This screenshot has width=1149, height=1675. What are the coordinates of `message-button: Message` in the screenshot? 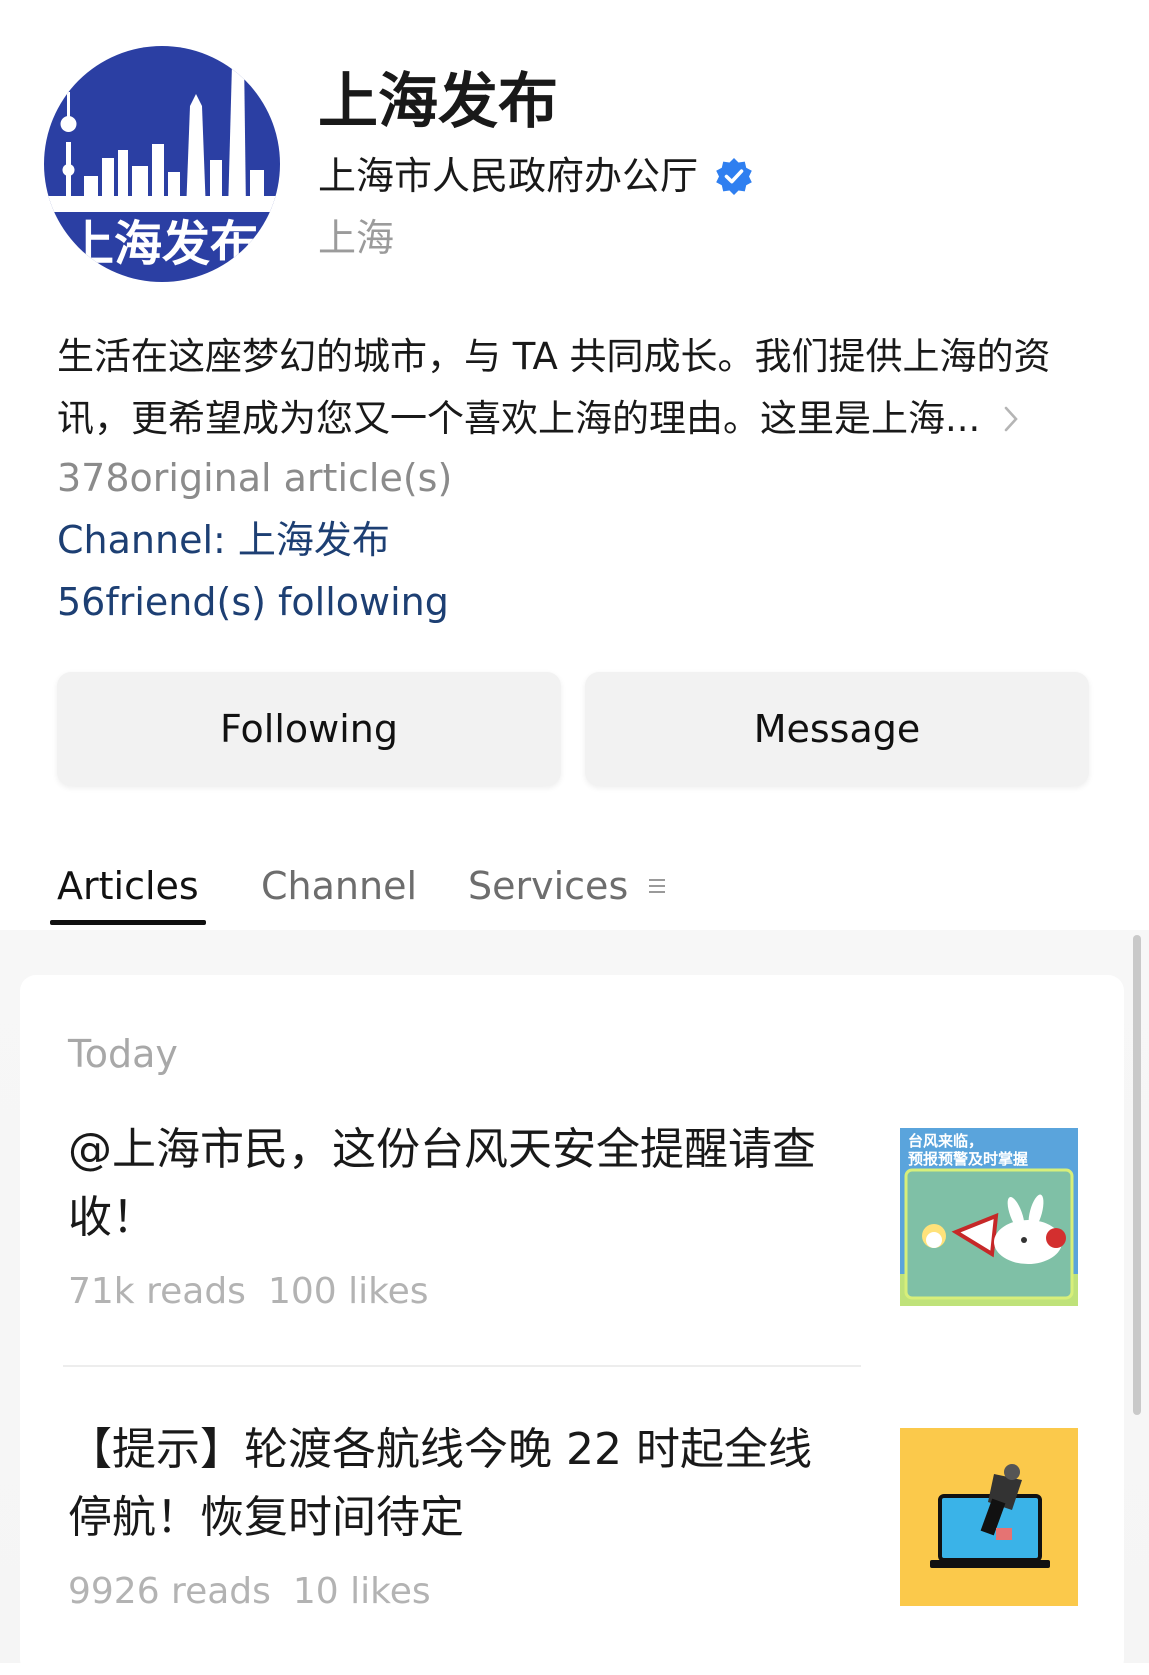 It's located at (837, 729).